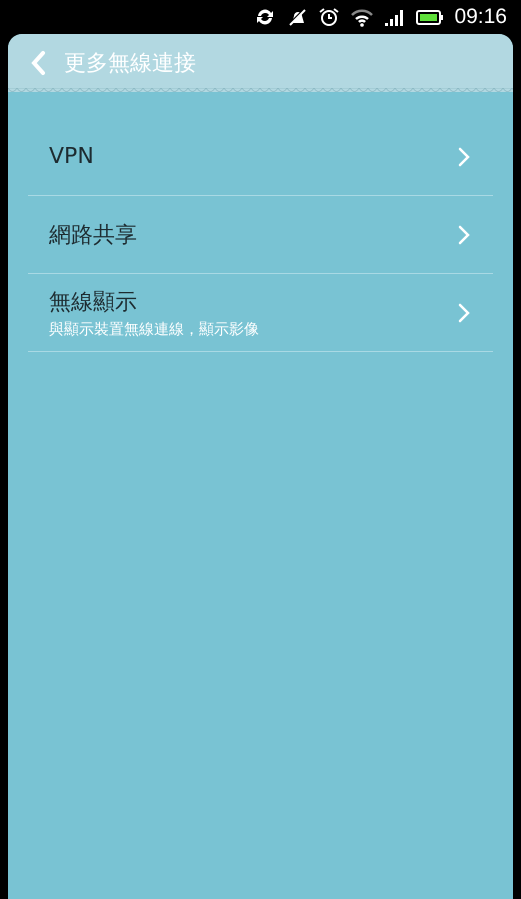 The height and width of the screenshot is (899, 521). I want to click on item-title: VPN, so click(71, 156).